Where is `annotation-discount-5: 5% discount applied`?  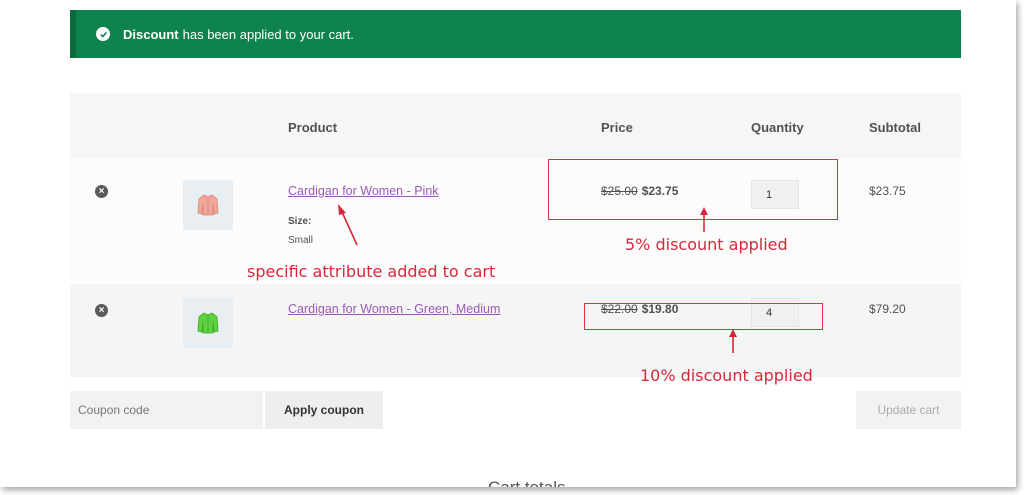
annotation-discount-5: 5% discount applied is located at coordinates (706, 244).